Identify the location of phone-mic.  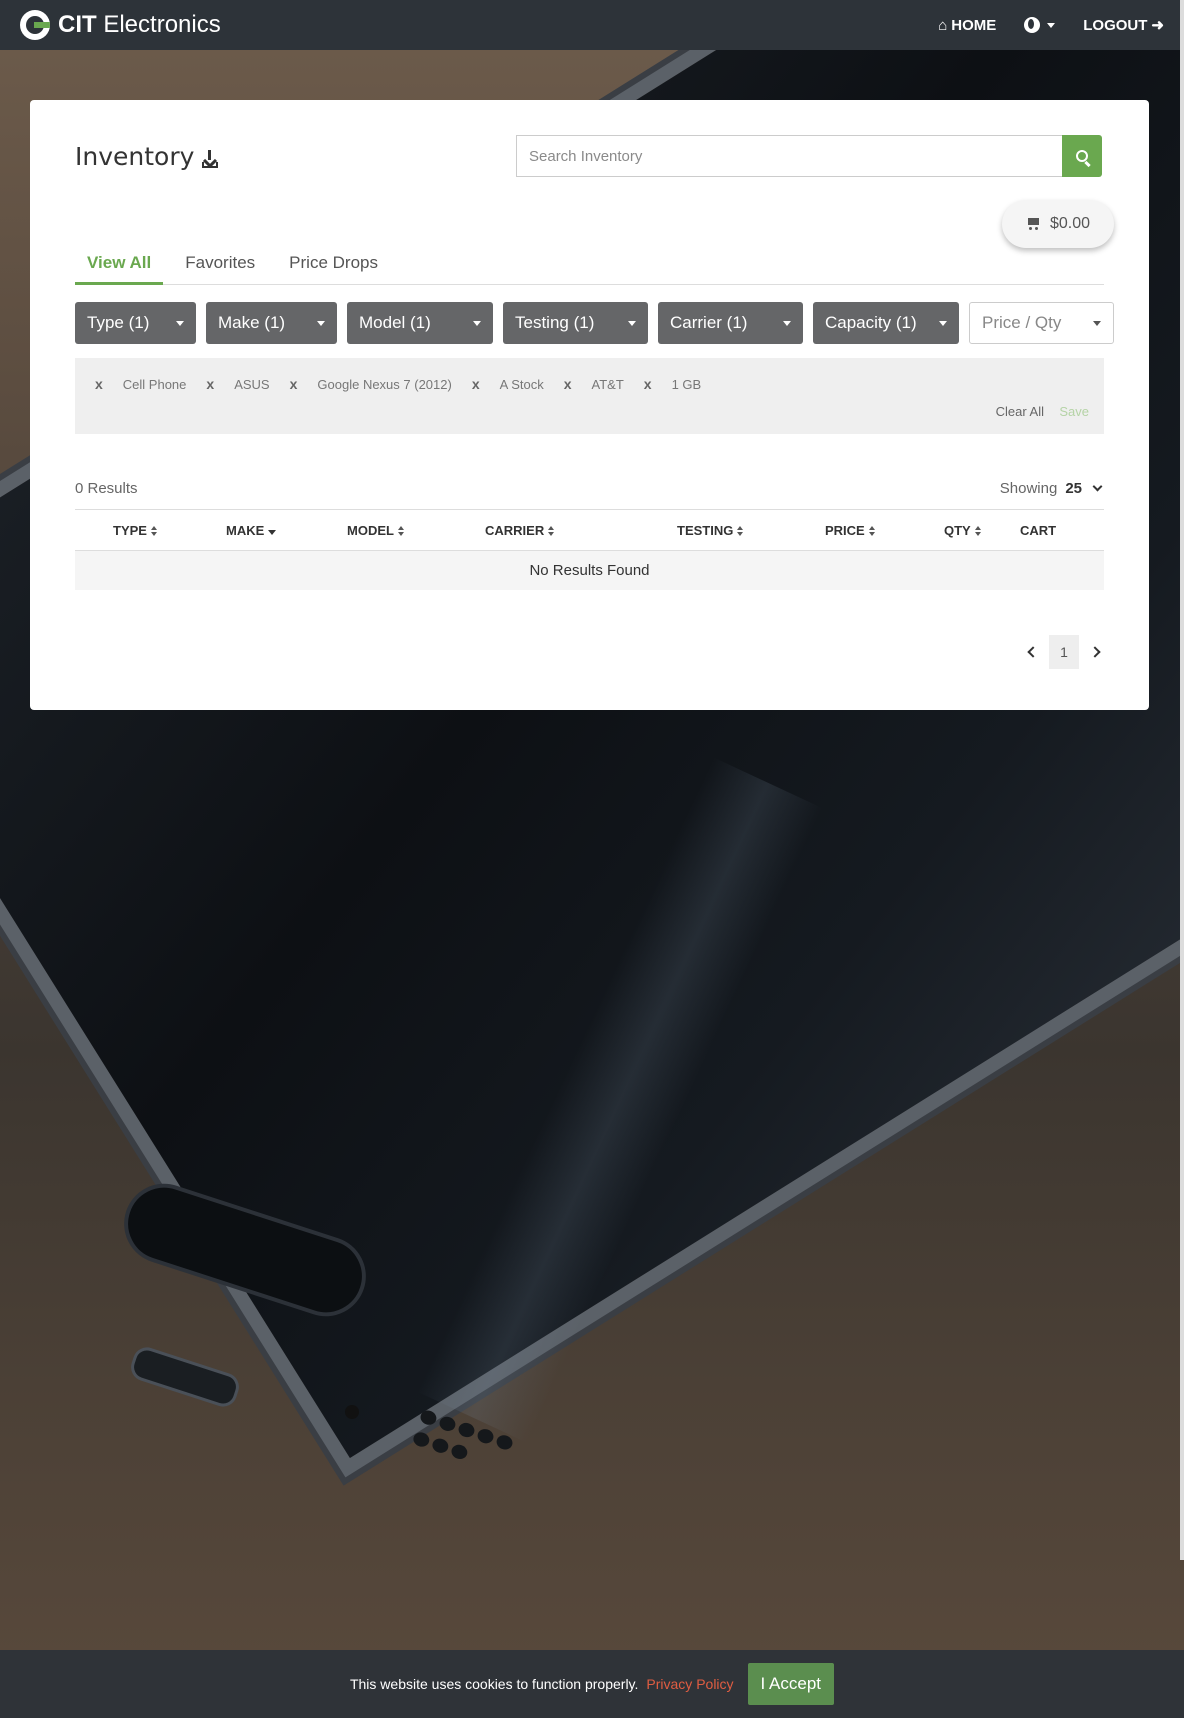
(352, 1412).